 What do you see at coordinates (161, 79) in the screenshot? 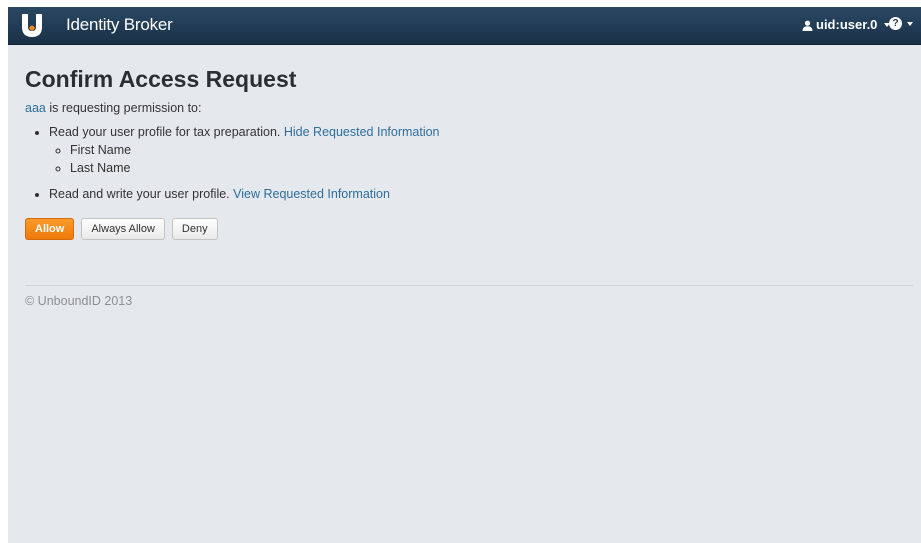
I see `page-title: Confirm Access Request` at bounding box center [161, 79].